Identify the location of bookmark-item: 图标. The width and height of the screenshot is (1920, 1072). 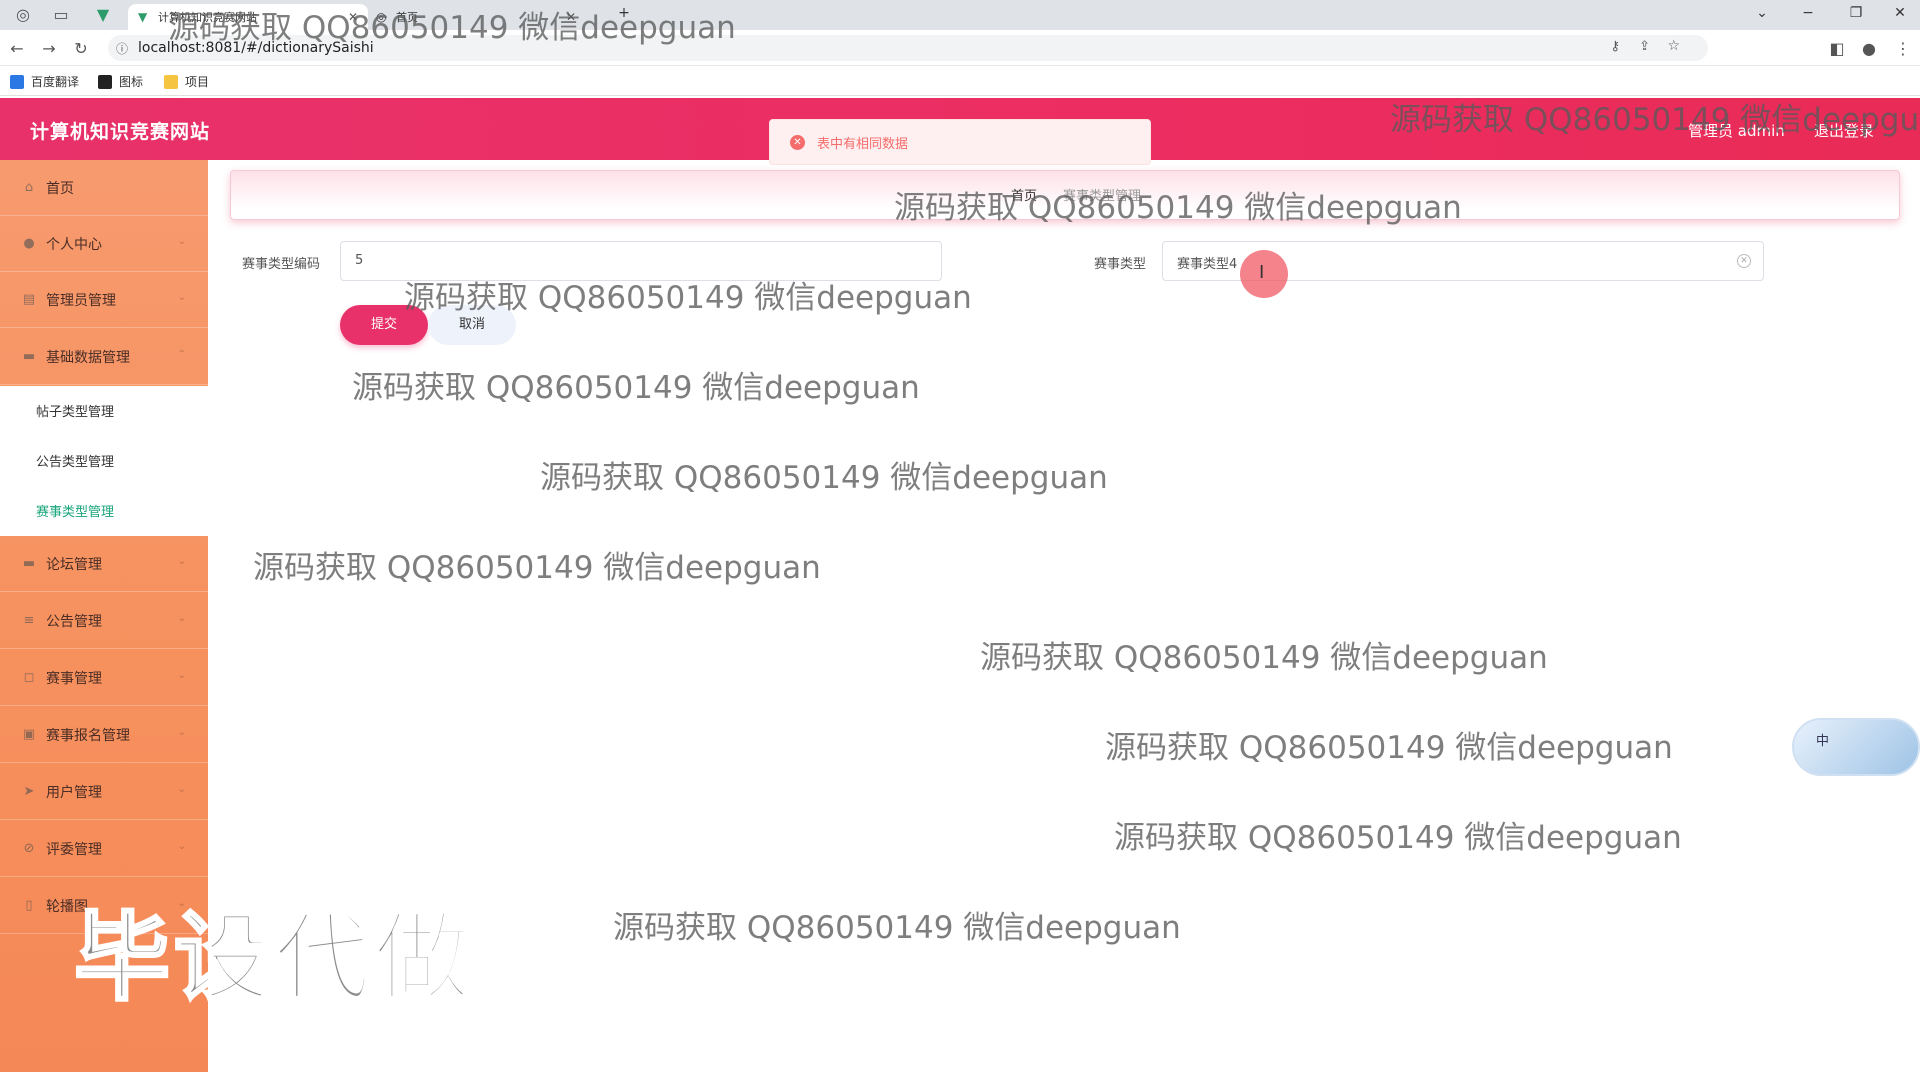
(120, 81).